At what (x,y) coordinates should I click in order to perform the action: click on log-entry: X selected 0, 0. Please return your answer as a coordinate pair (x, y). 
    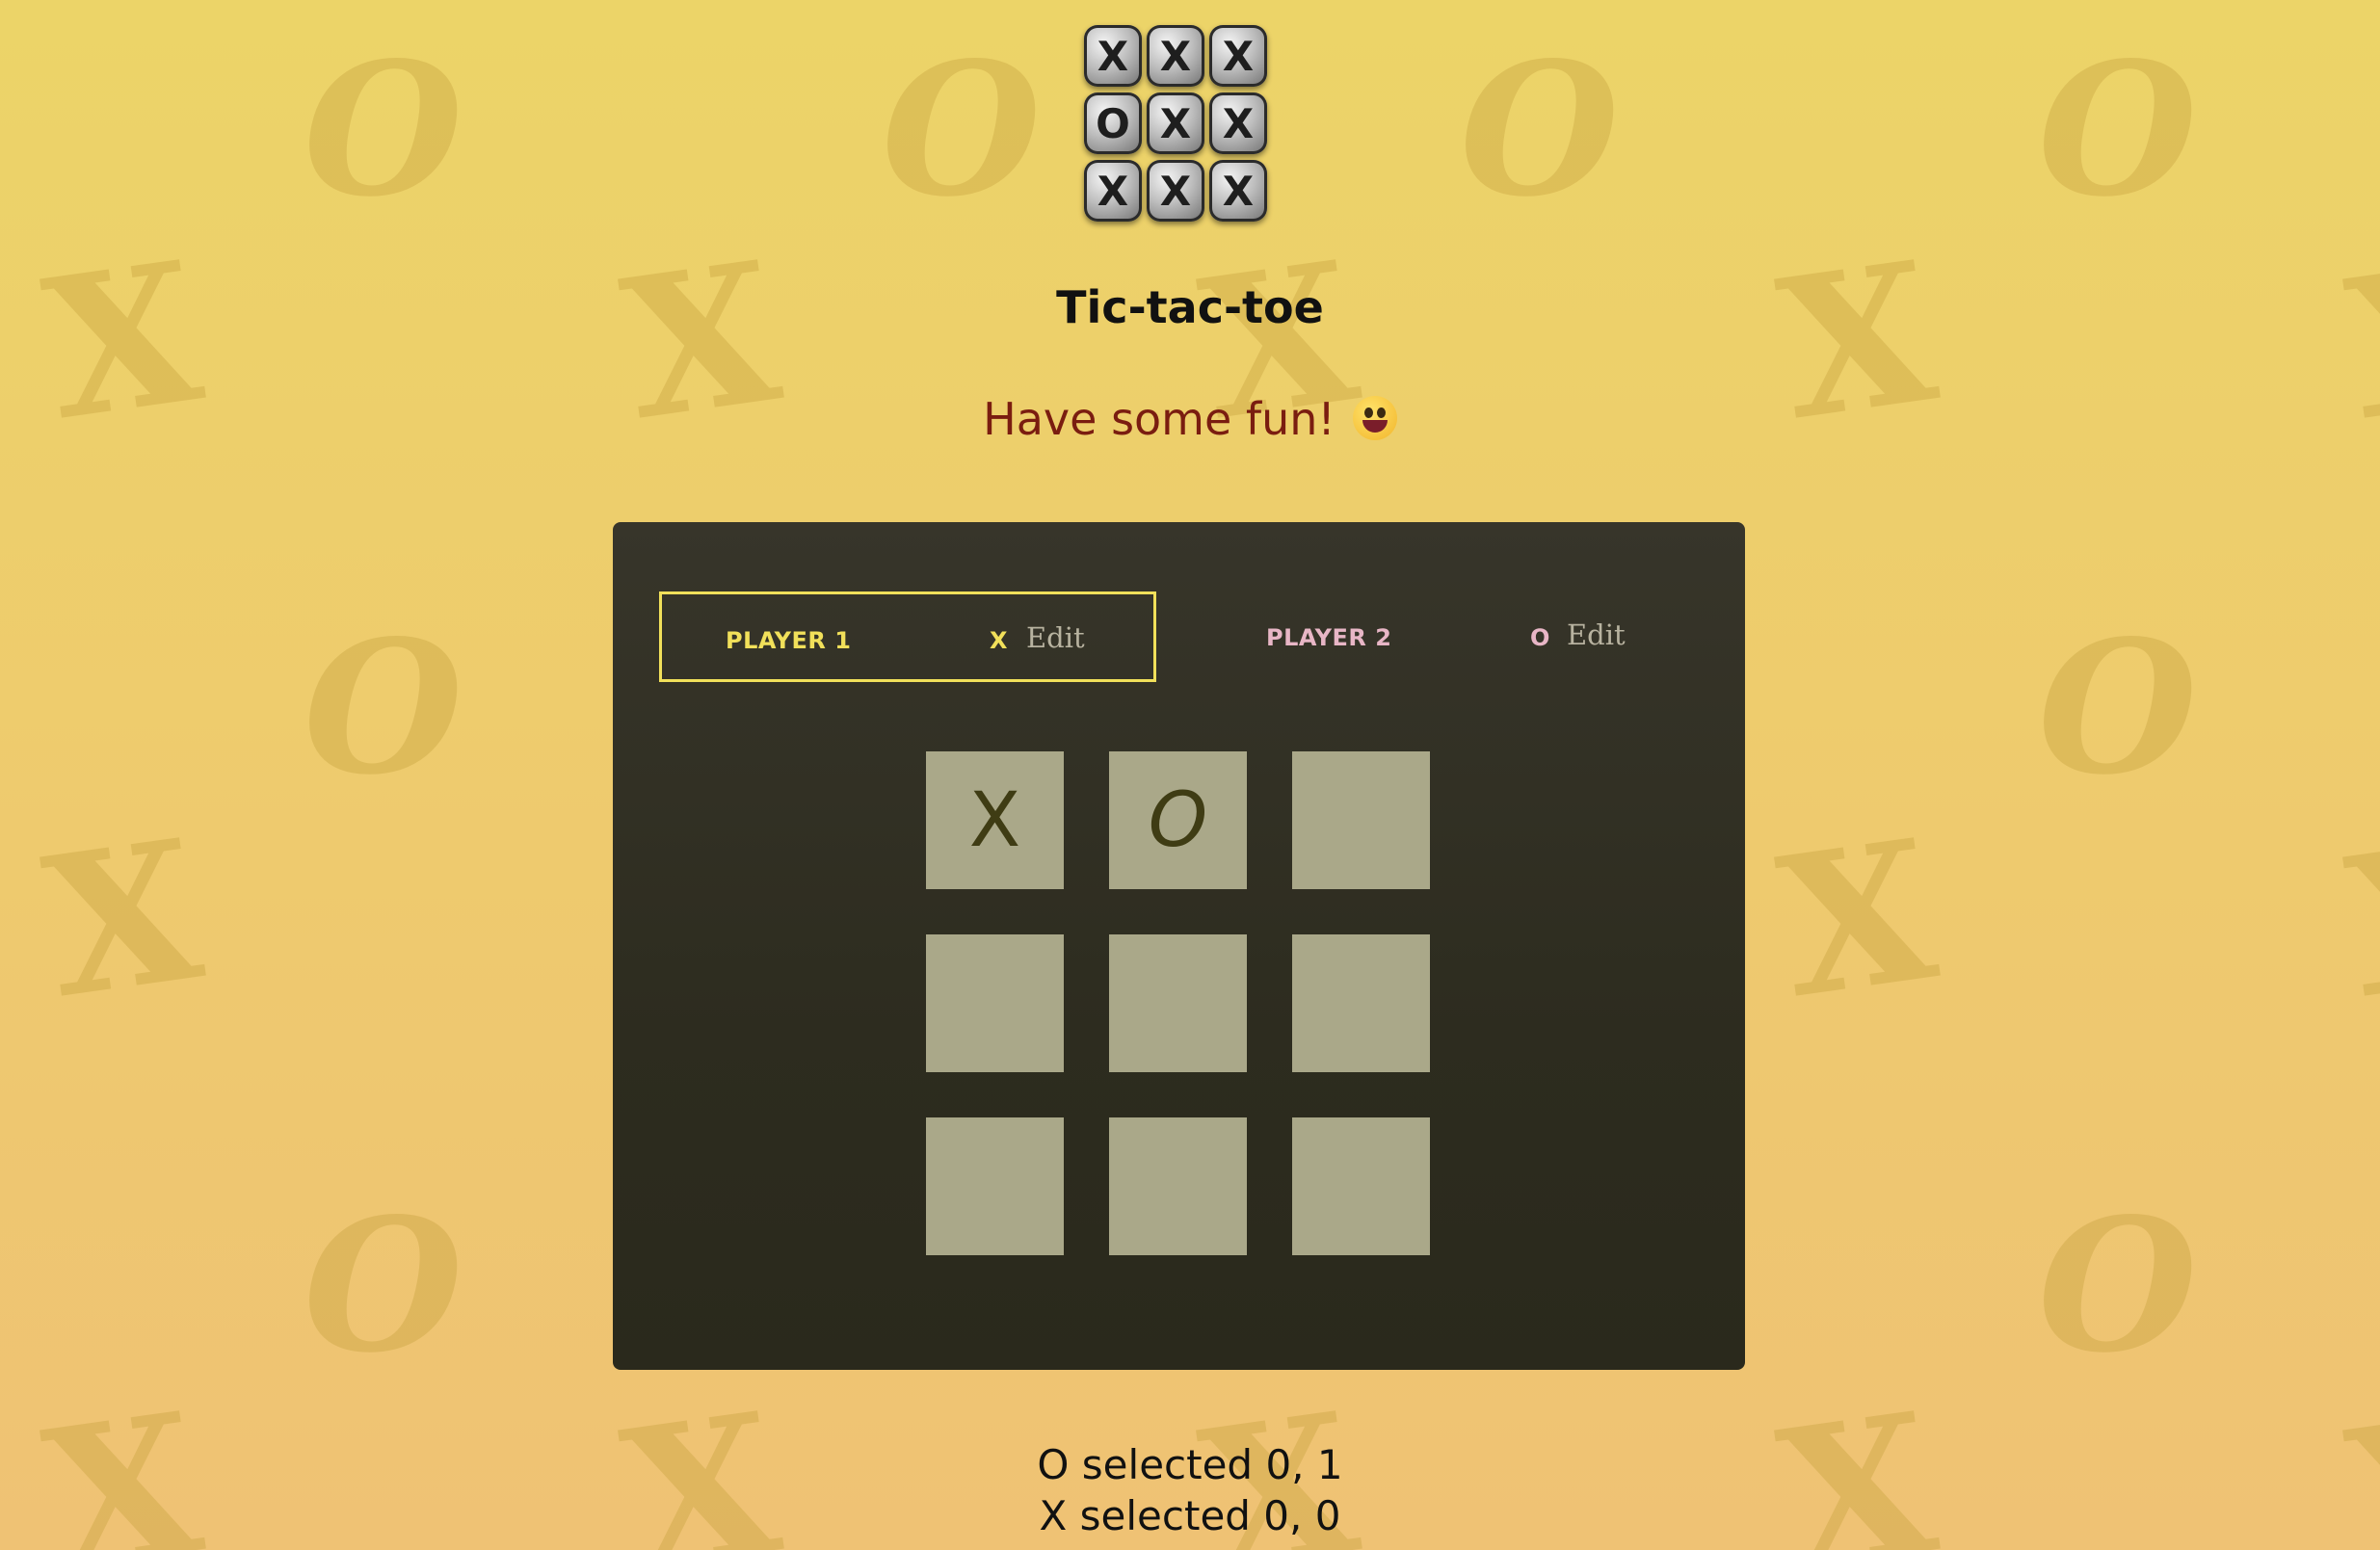
    Looking at the image, I should click on (1190, 1515).